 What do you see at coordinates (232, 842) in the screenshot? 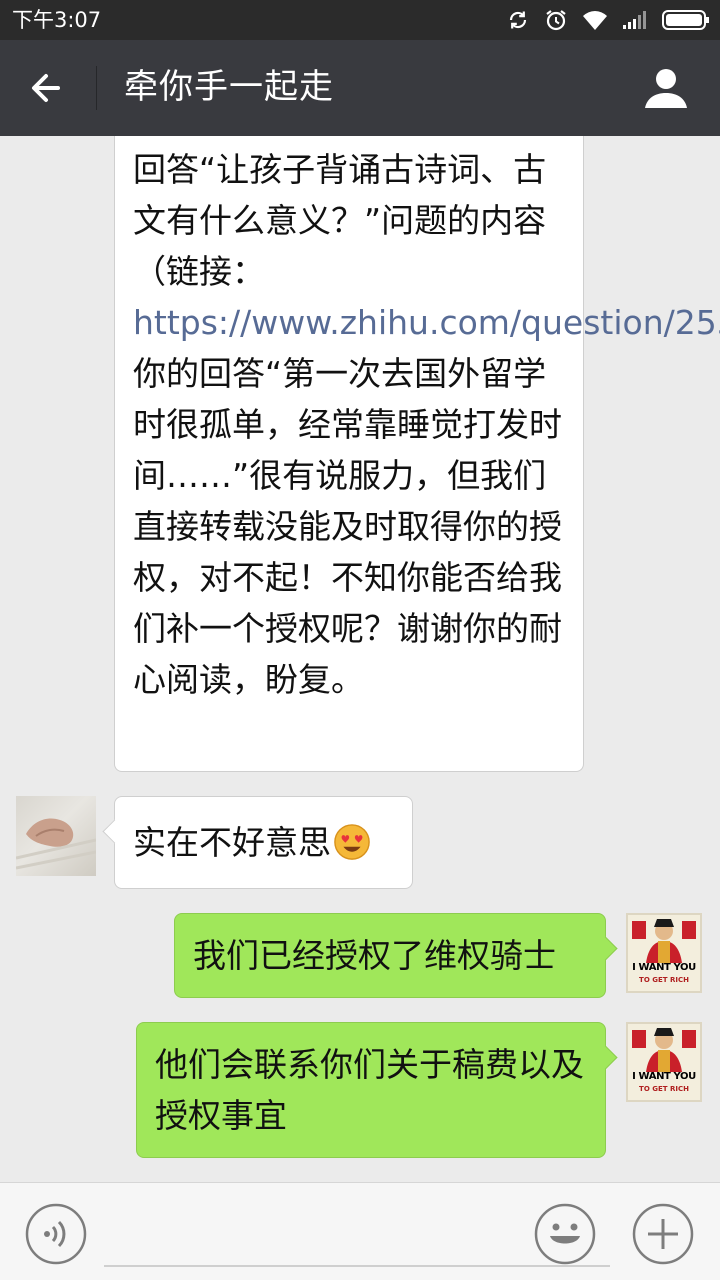
I see `message-text: 实在不好意思` at bounding box center [232, 842].